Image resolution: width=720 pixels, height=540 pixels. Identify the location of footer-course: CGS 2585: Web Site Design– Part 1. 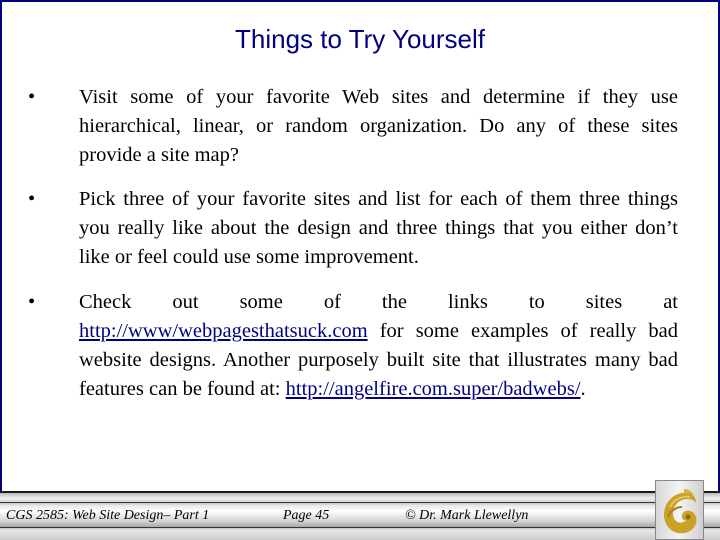
(108, 515).